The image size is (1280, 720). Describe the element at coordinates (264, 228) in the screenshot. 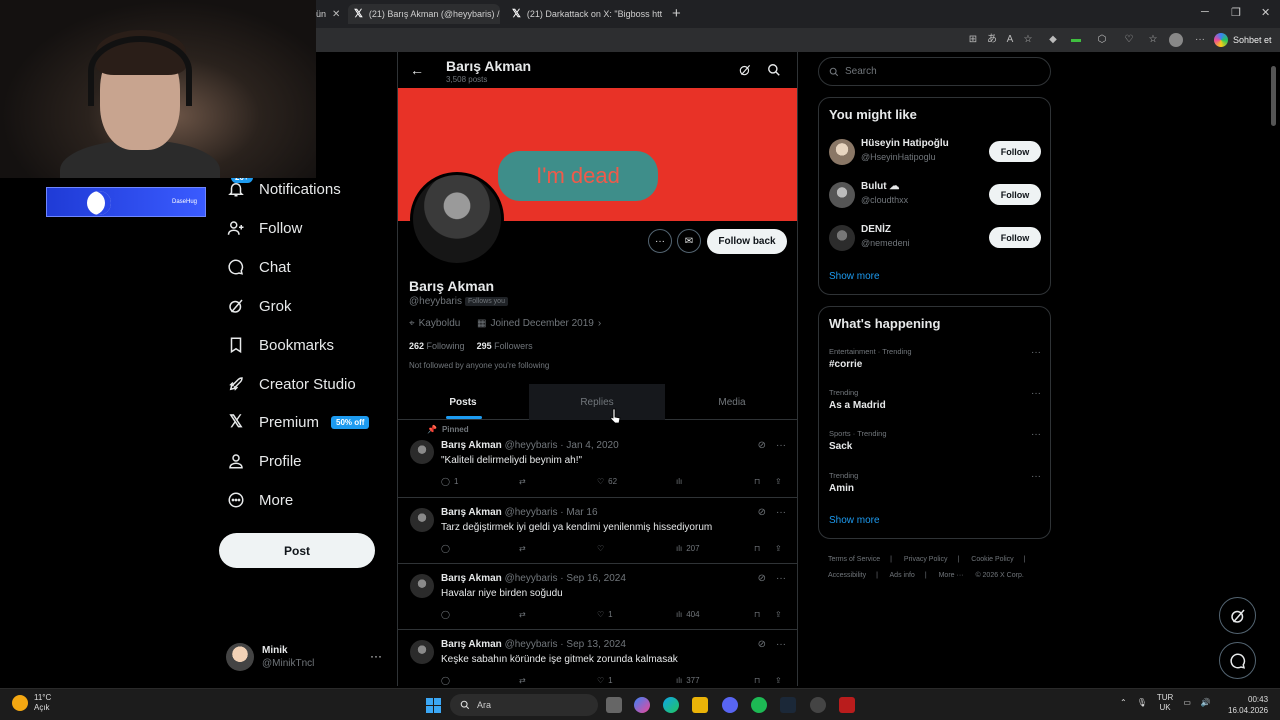

I see `nav-follow: Follow` at that location.